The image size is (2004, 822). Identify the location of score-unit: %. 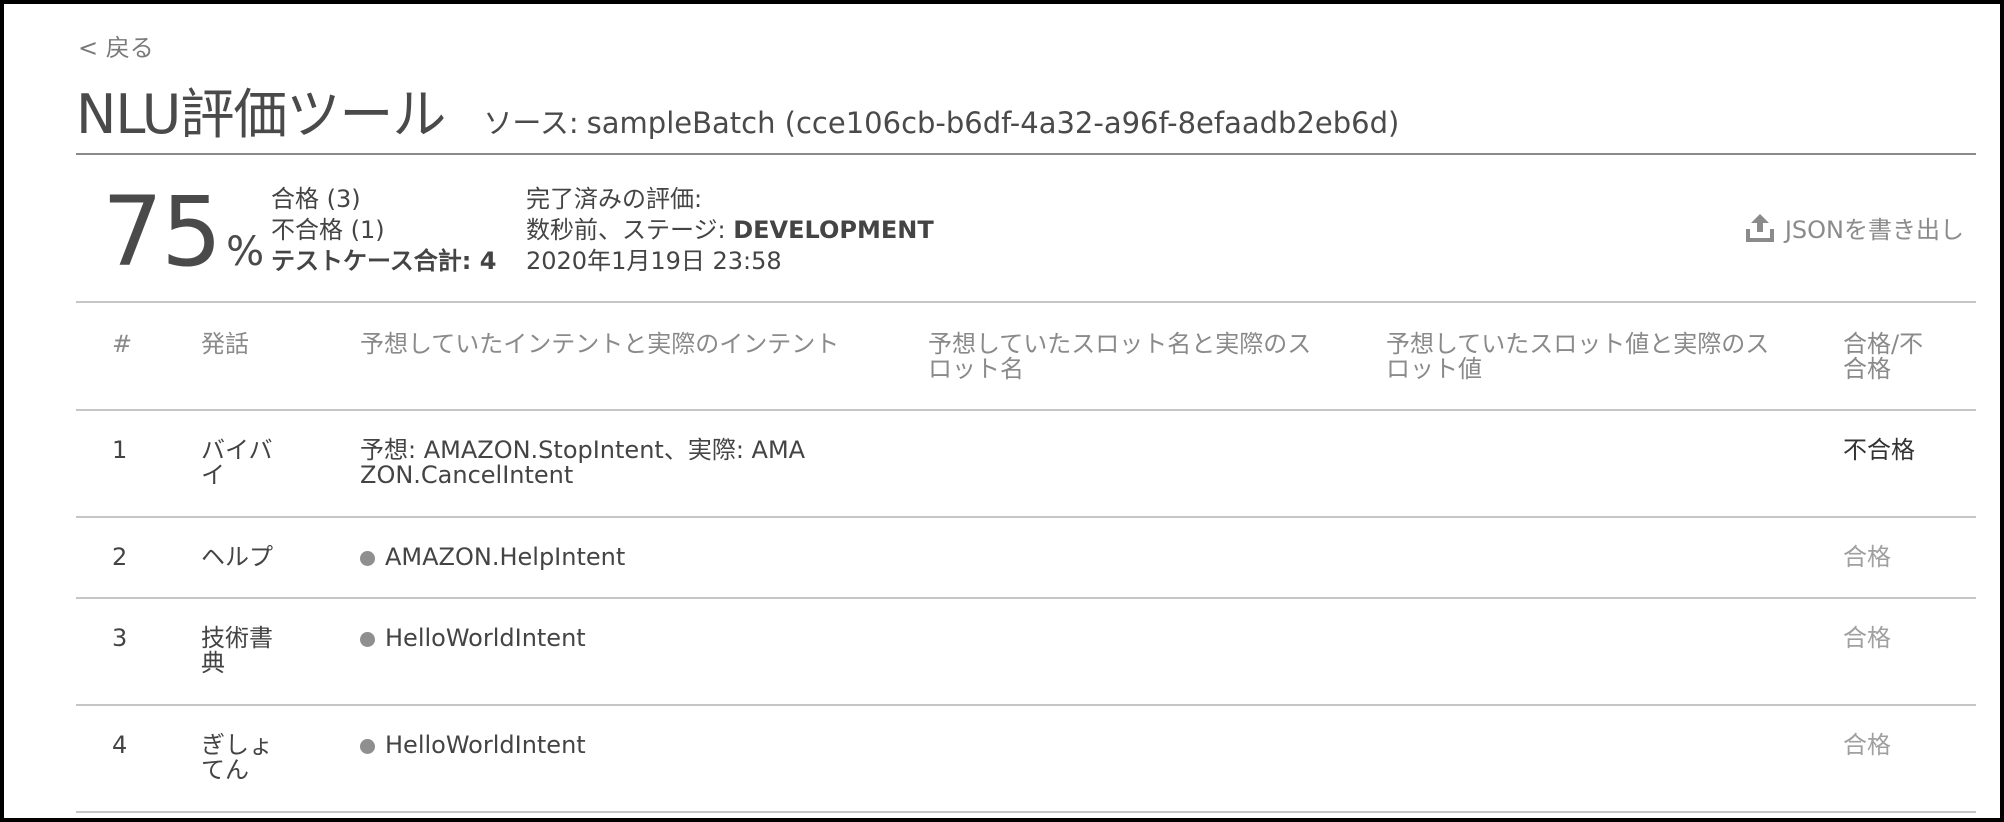
(245, 252).